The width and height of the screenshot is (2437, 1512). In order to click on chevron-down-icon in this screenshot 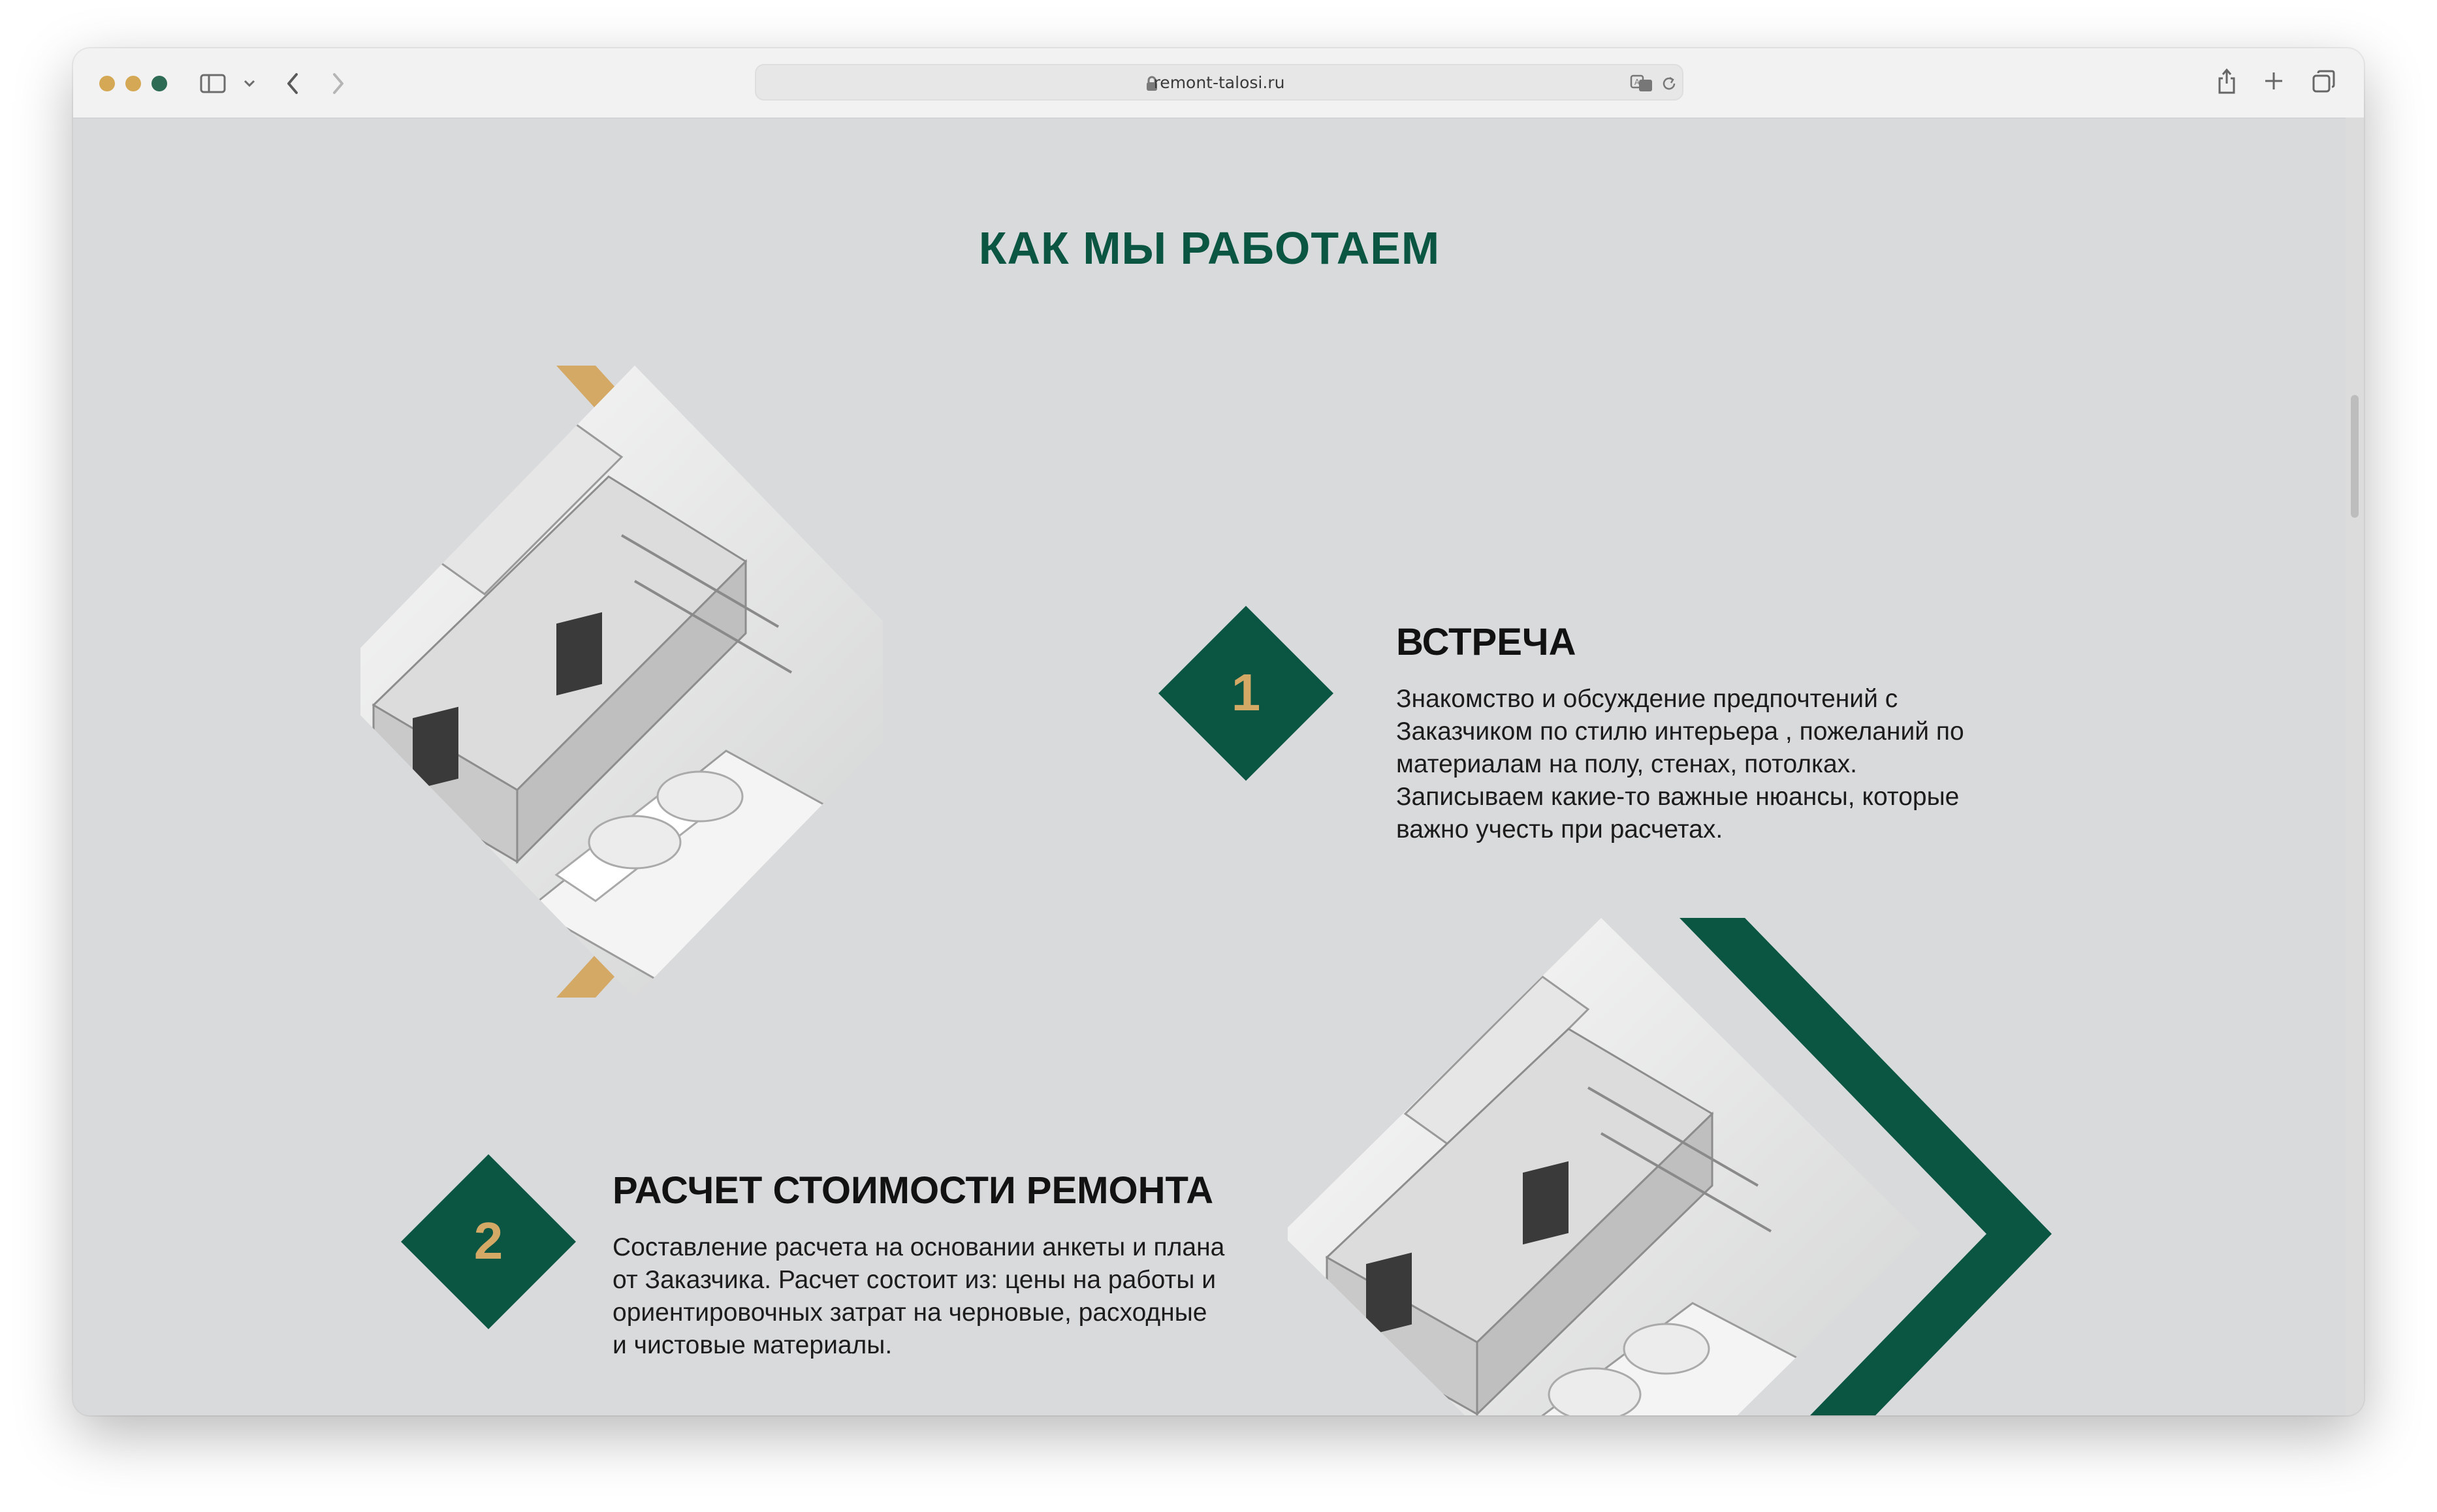, I will do `click(250, 83)`.